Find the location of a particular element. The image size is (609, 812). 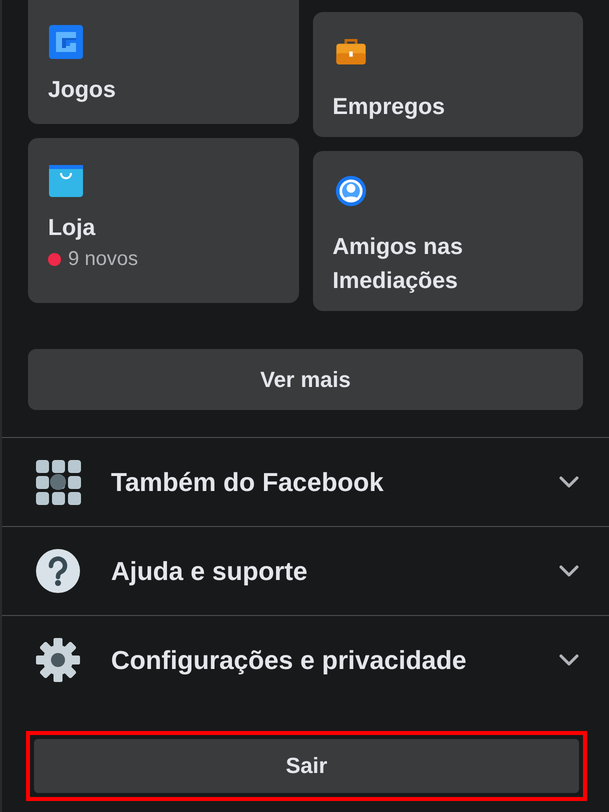

shopping-bag-icon is located at coordinates (66, 180).